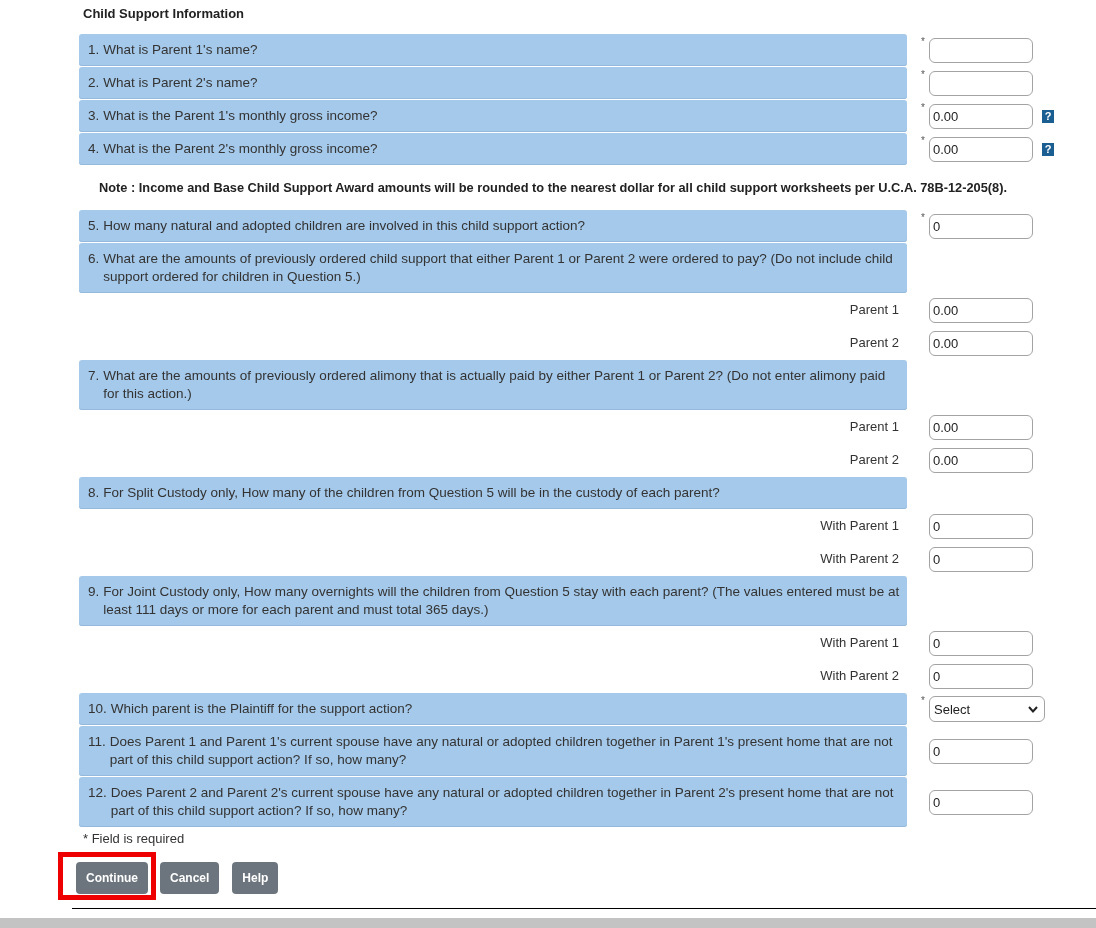  What do you see at coordinates (164, 13) in the screenshot?
I see `section-title: Child Support Information` at bounding box center [164, 13].